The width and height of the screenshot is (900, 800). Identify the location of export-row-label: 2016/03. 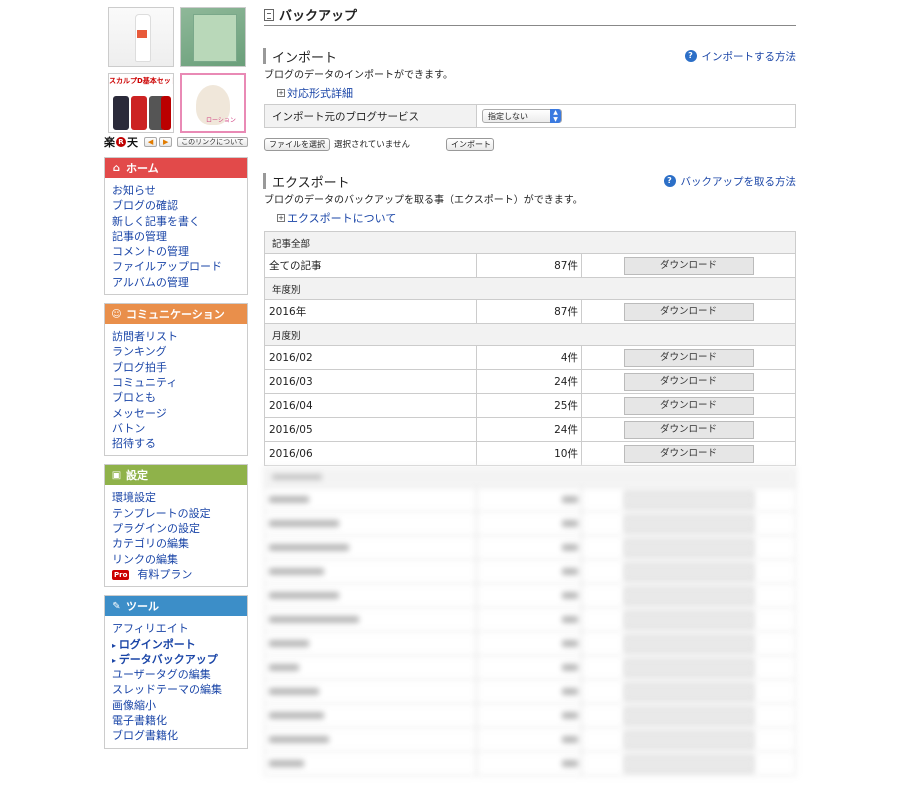
(371, 381).